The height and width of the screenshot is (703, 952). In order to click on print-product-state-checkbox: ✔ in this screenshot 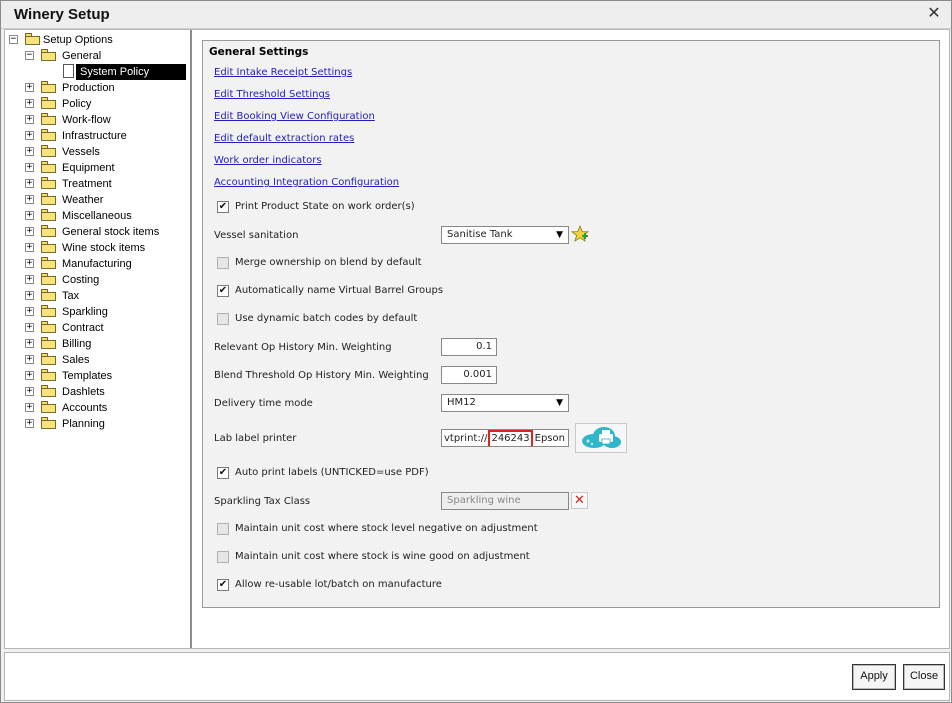, I will do `click(223, 207)`.